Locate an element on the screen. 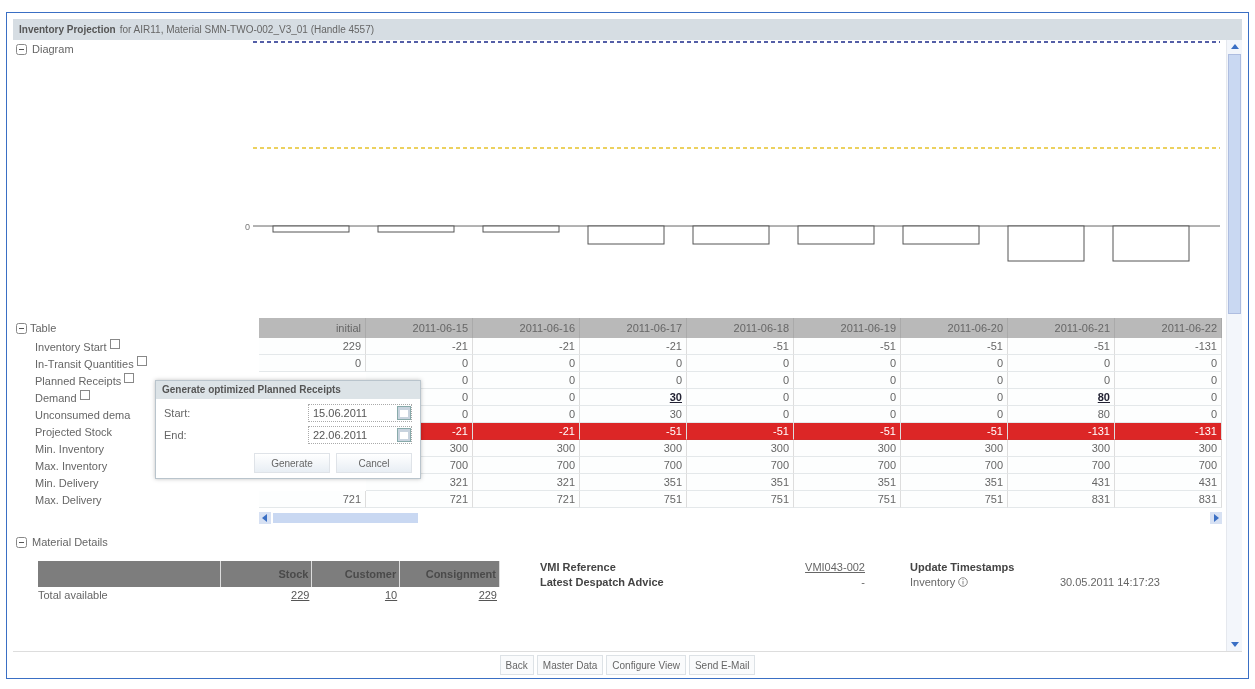  axis-label: 0 is located at coordinates (247, 227).